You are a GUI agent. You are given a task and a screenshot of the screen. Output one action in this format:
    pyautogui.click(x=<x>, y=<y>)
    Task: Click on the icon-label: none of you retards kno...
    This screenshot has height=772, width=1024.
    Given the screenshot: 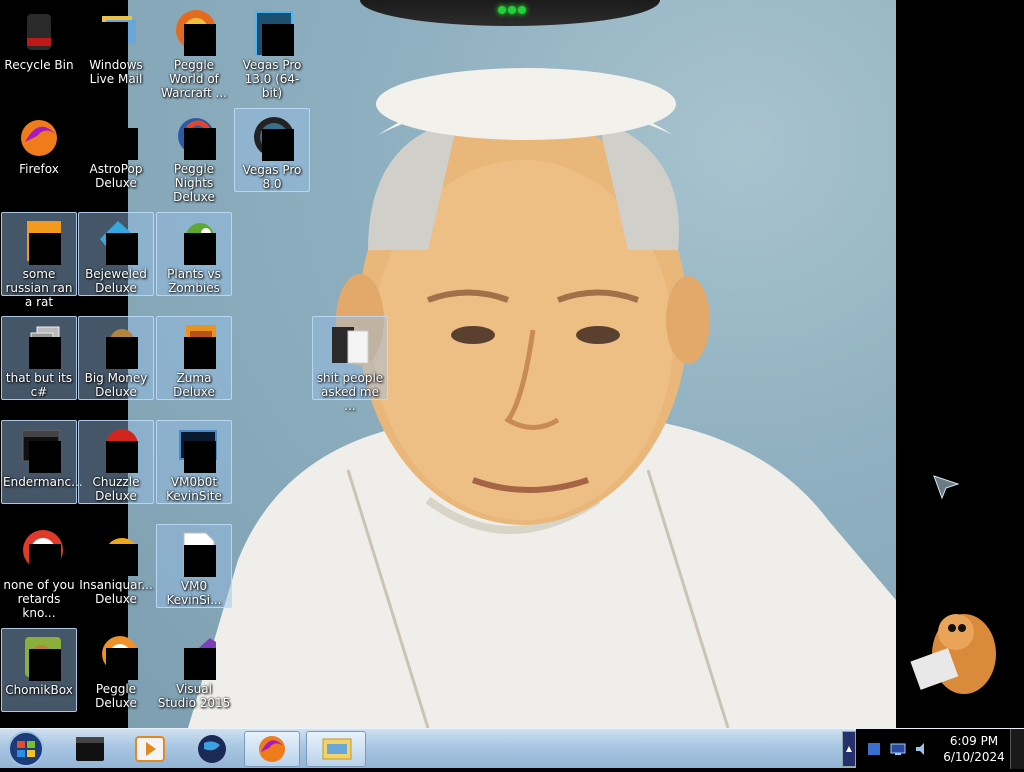 What is the action you would take?
    pyautogui.click(x=39, y=599)
    